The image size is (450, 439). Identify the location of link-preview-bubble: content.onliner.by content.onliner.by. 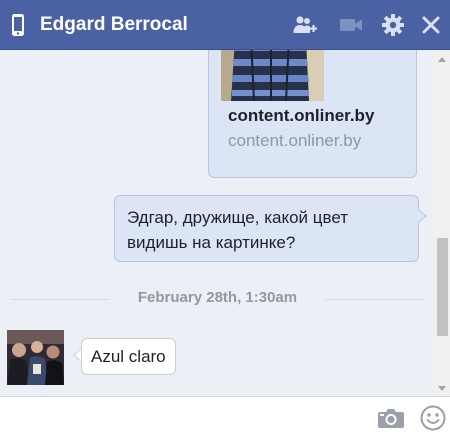
(312, 114).